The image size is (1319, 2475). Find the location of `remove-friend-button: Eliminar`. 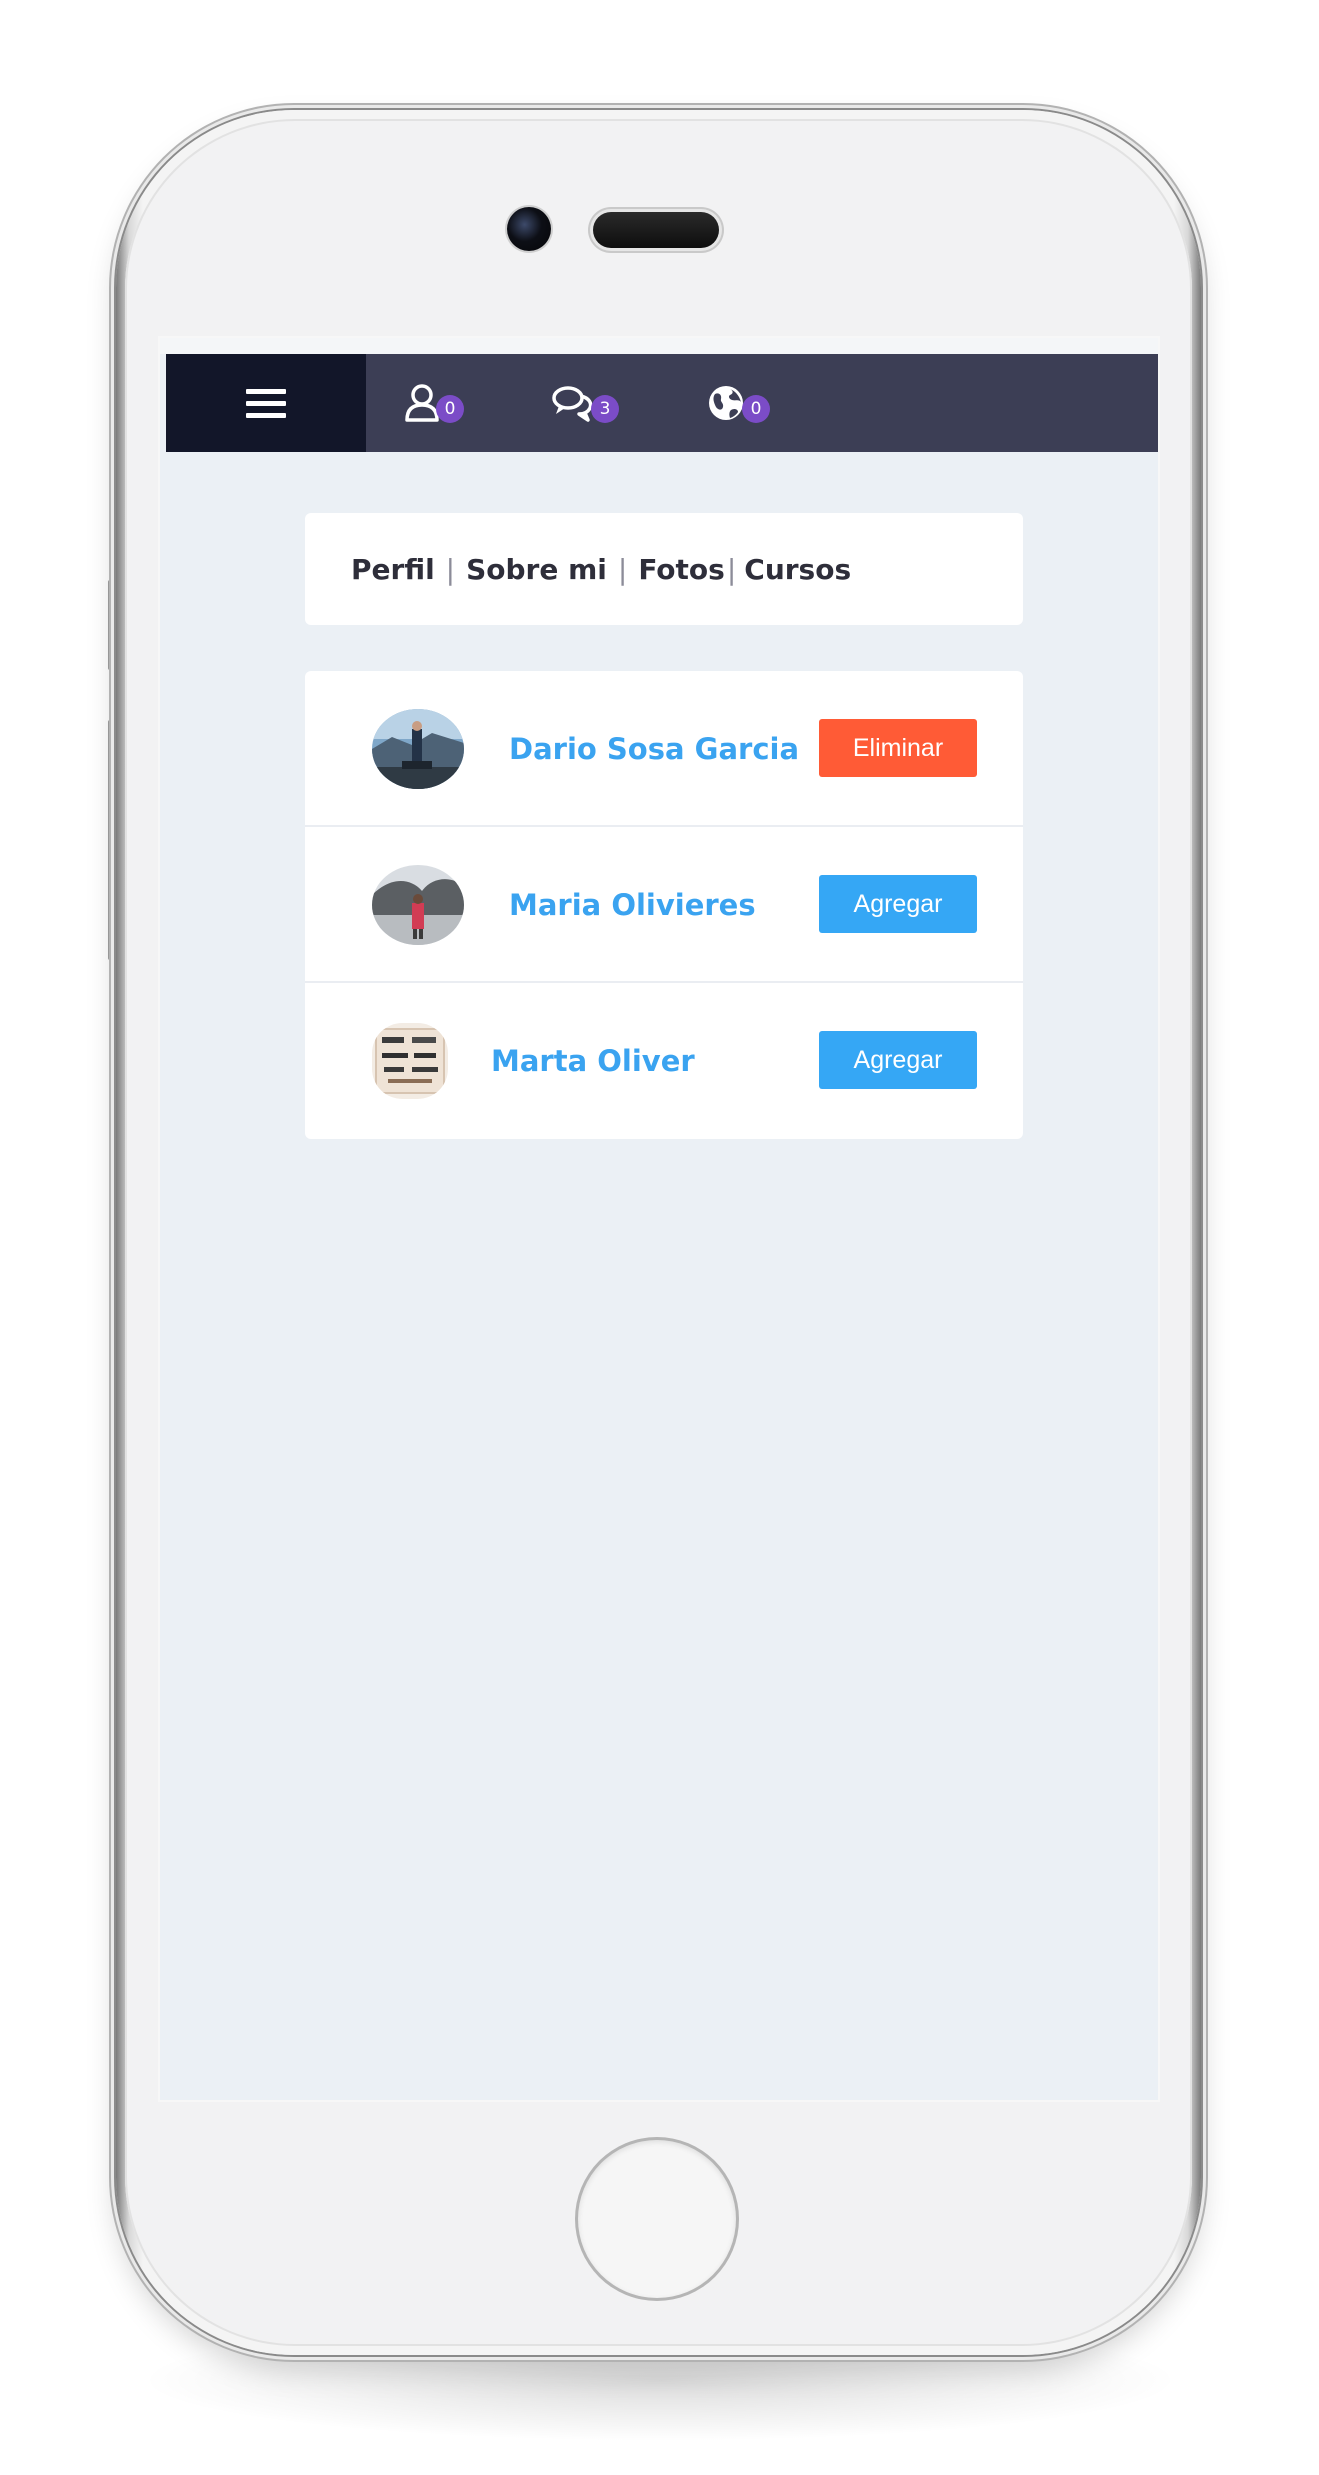

remove-friend-button: Eliminar is located at coordinates (898, 748).